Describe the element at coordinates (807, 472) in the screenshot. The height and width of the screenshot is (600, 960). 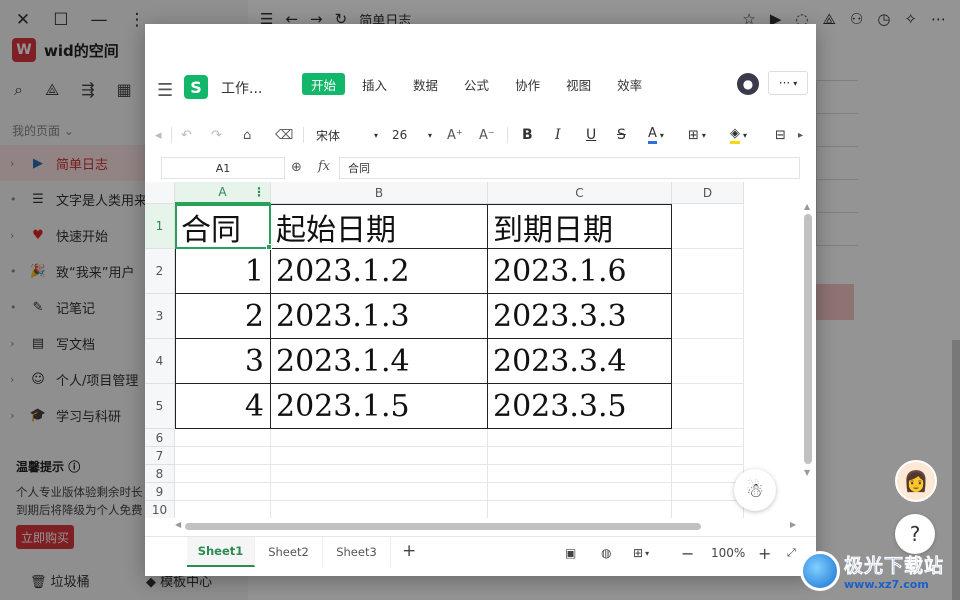
I see `scroll-down-icon: ▼` at that location.